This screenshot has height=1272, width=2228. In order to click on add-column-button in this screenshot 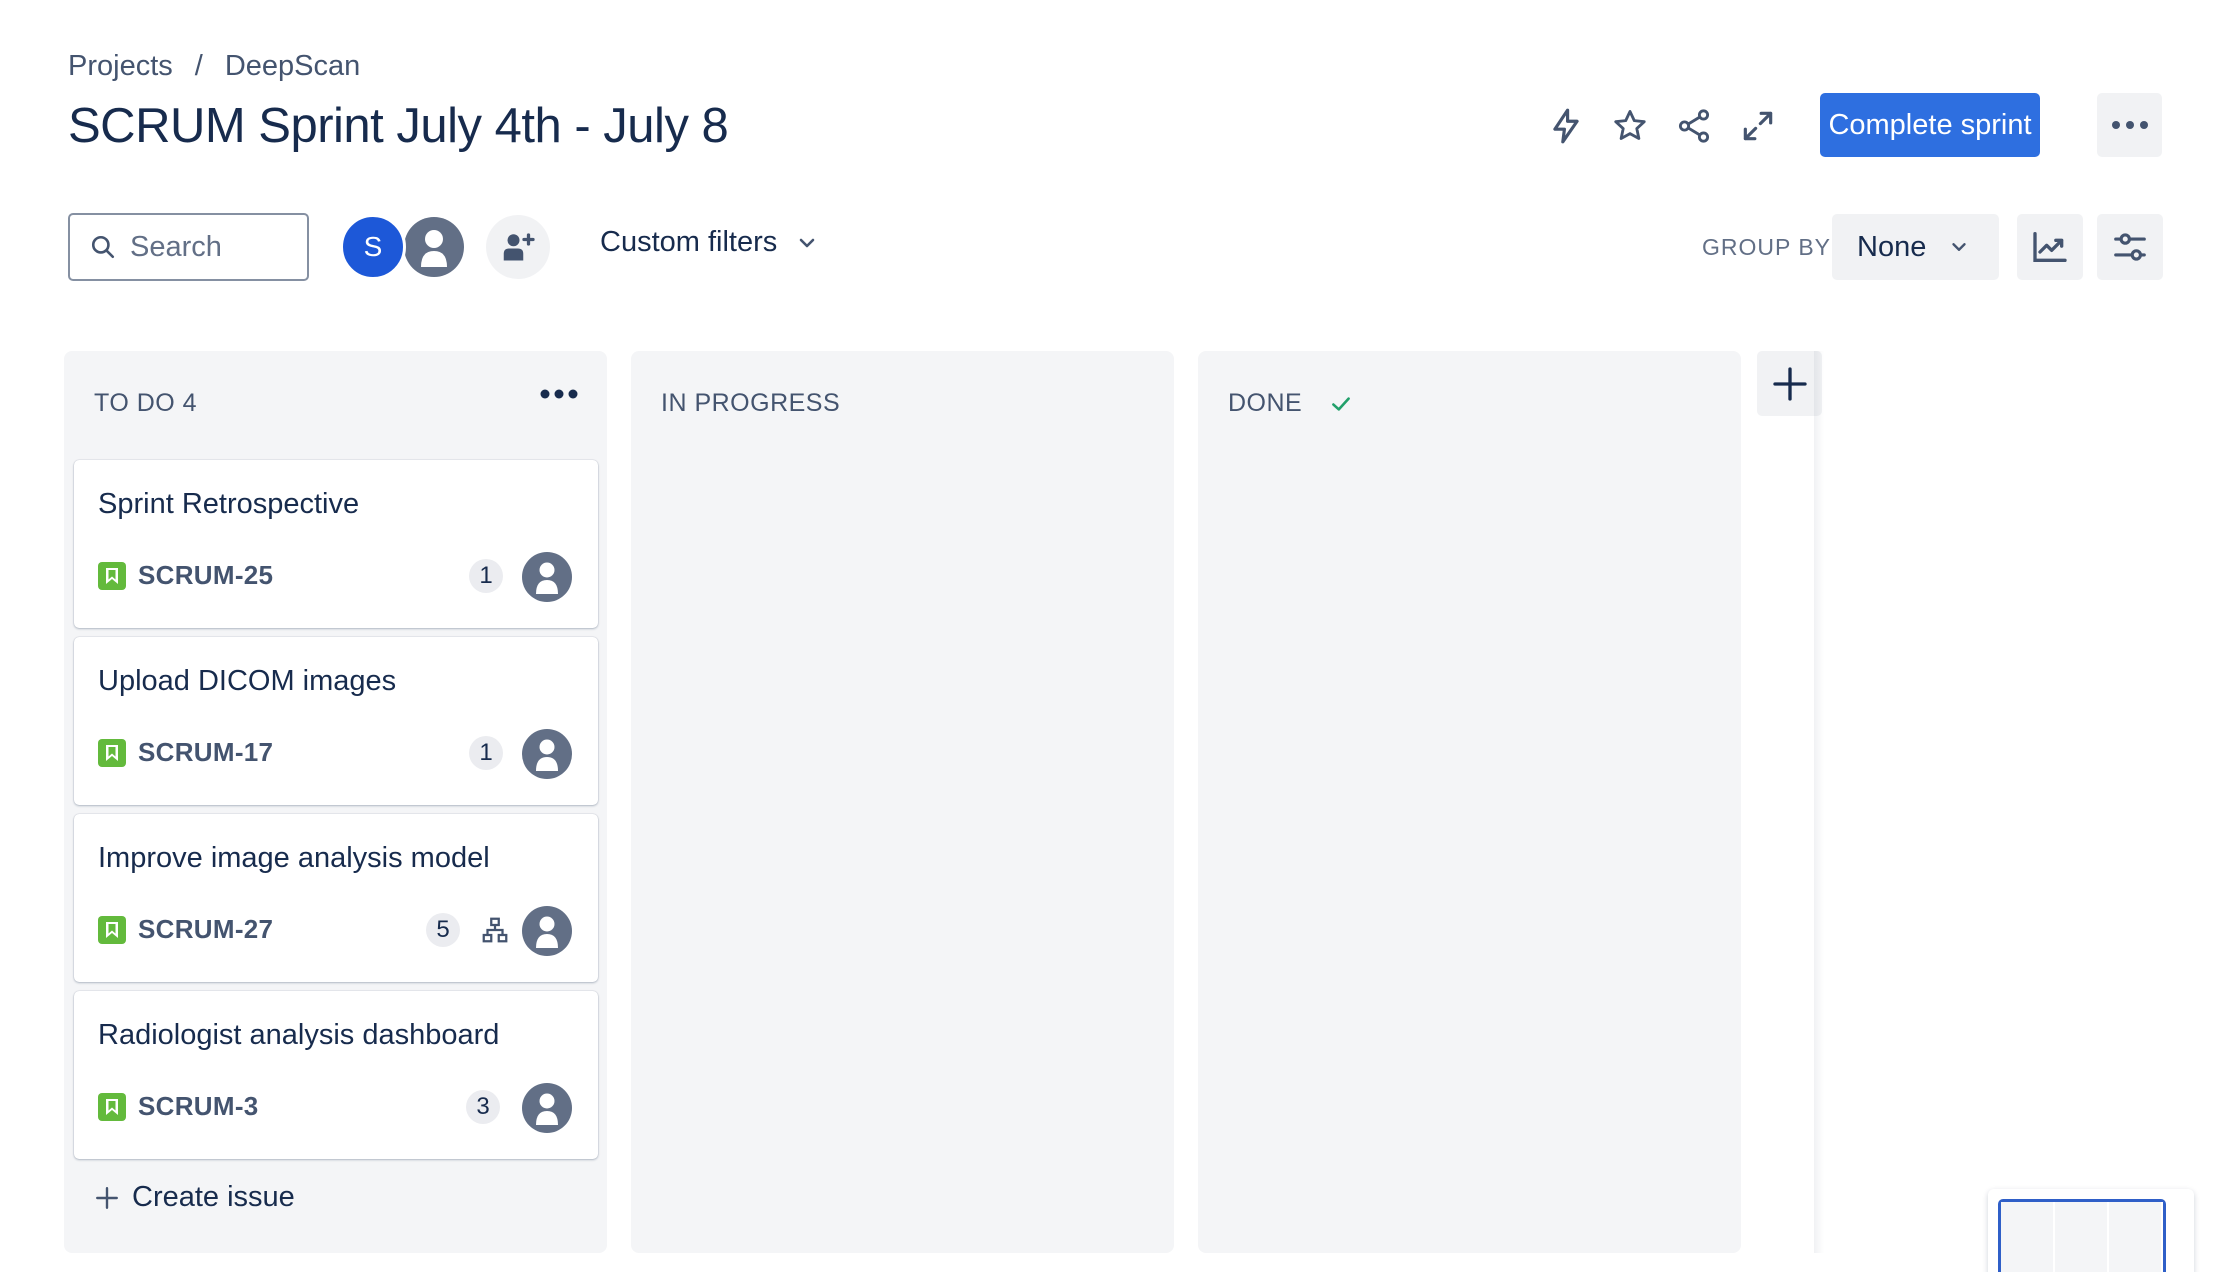, I will do `click(1789, 383)`.